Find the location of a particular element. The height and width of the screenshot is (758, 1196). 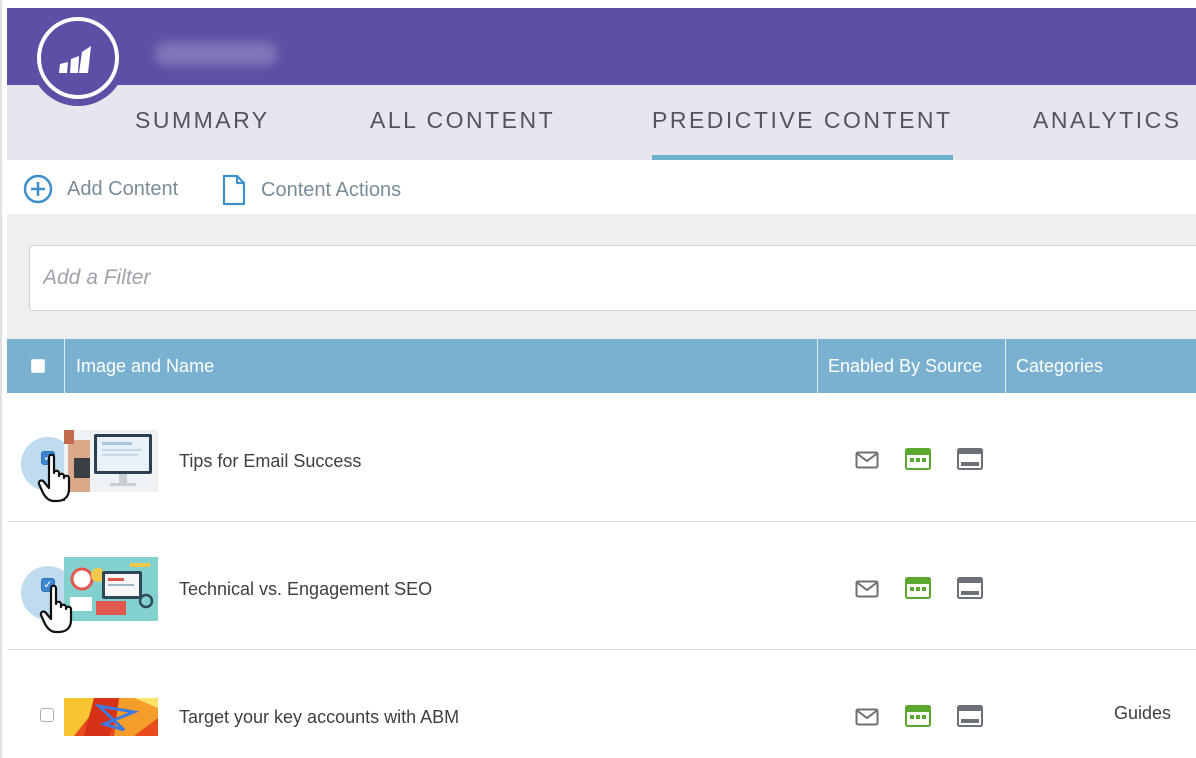

content-name: Tips for Email Success is located at coordinates (270, 461).